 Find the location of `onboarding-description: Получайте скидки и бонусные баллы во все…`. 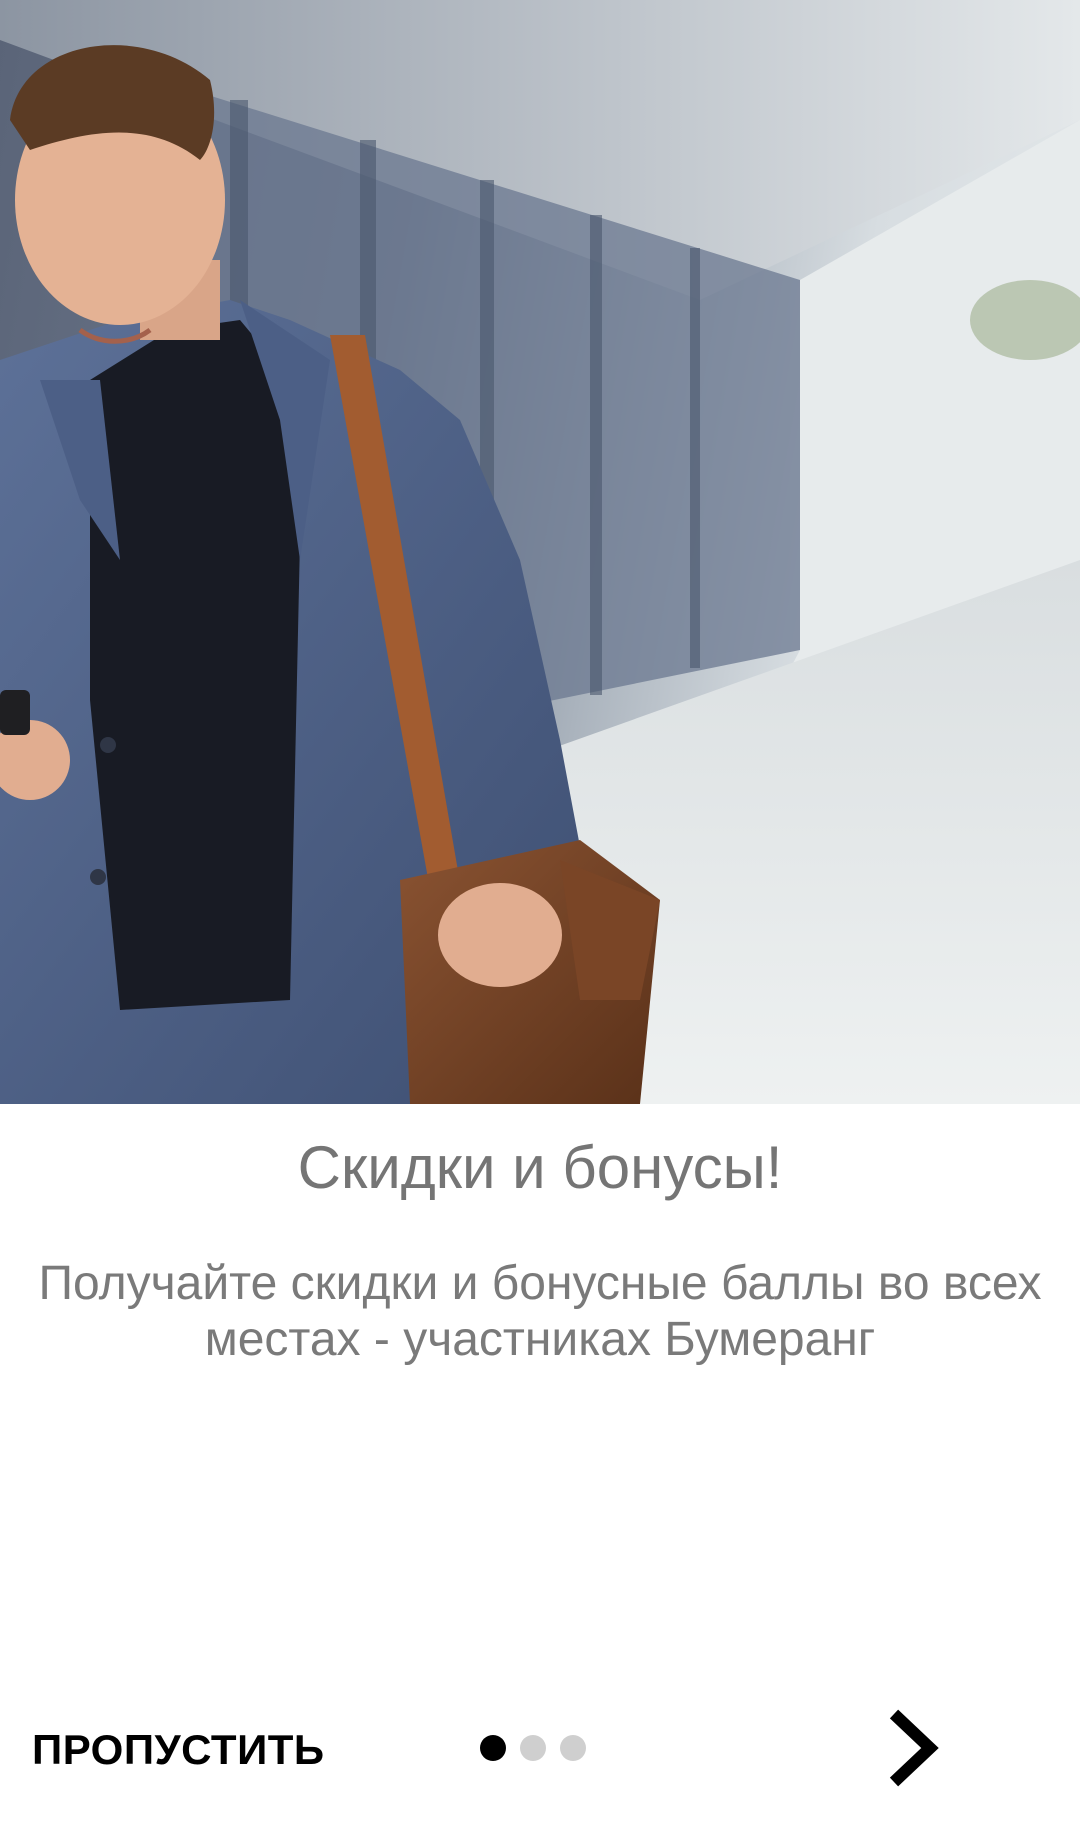

onboarding-description: Получайте скидки и бонусные баллы во все… is located at coordinates (540, 1311).